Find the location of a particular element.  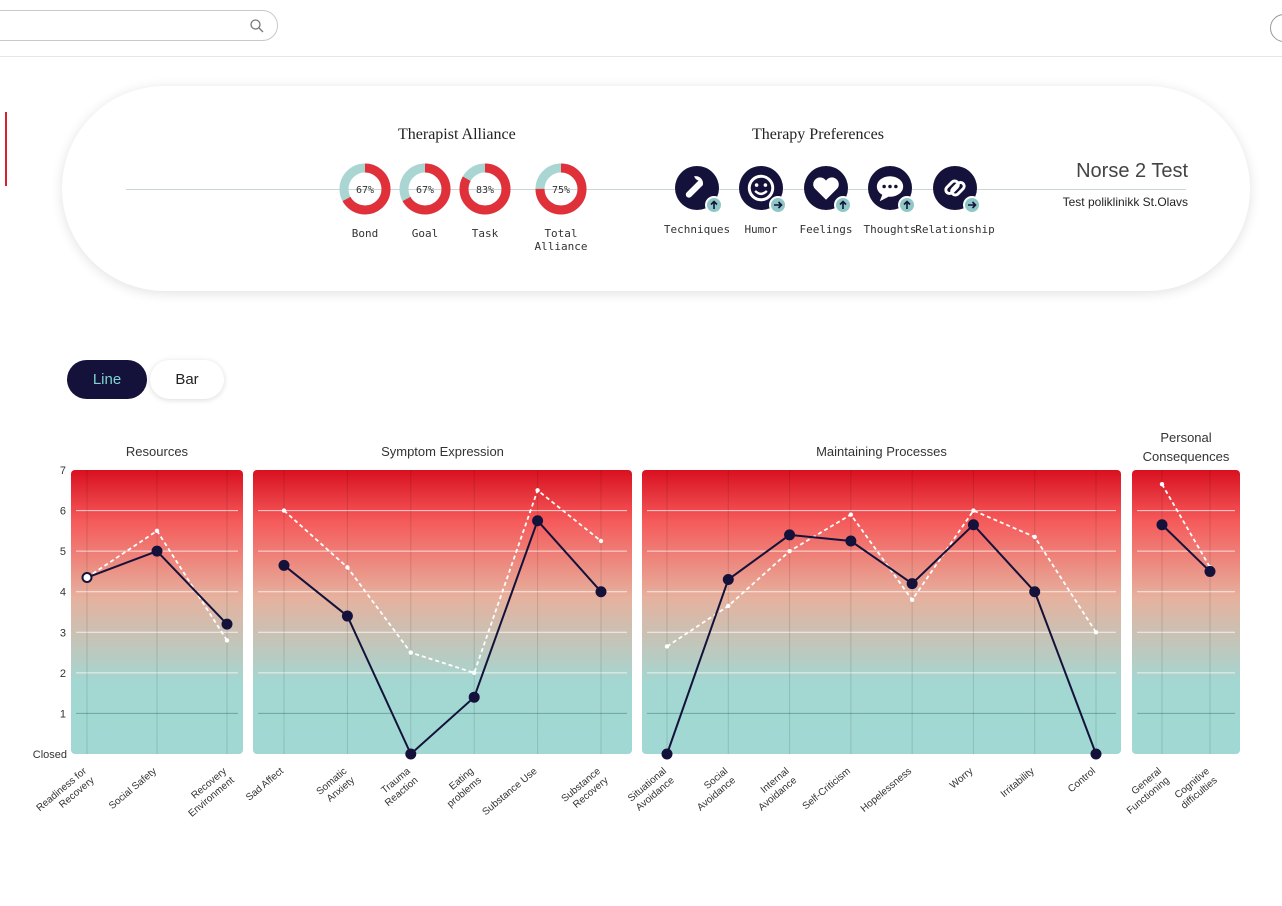

clinic-name: Test poliklinikk St.Olavs is located at coordinates (1125, 202).